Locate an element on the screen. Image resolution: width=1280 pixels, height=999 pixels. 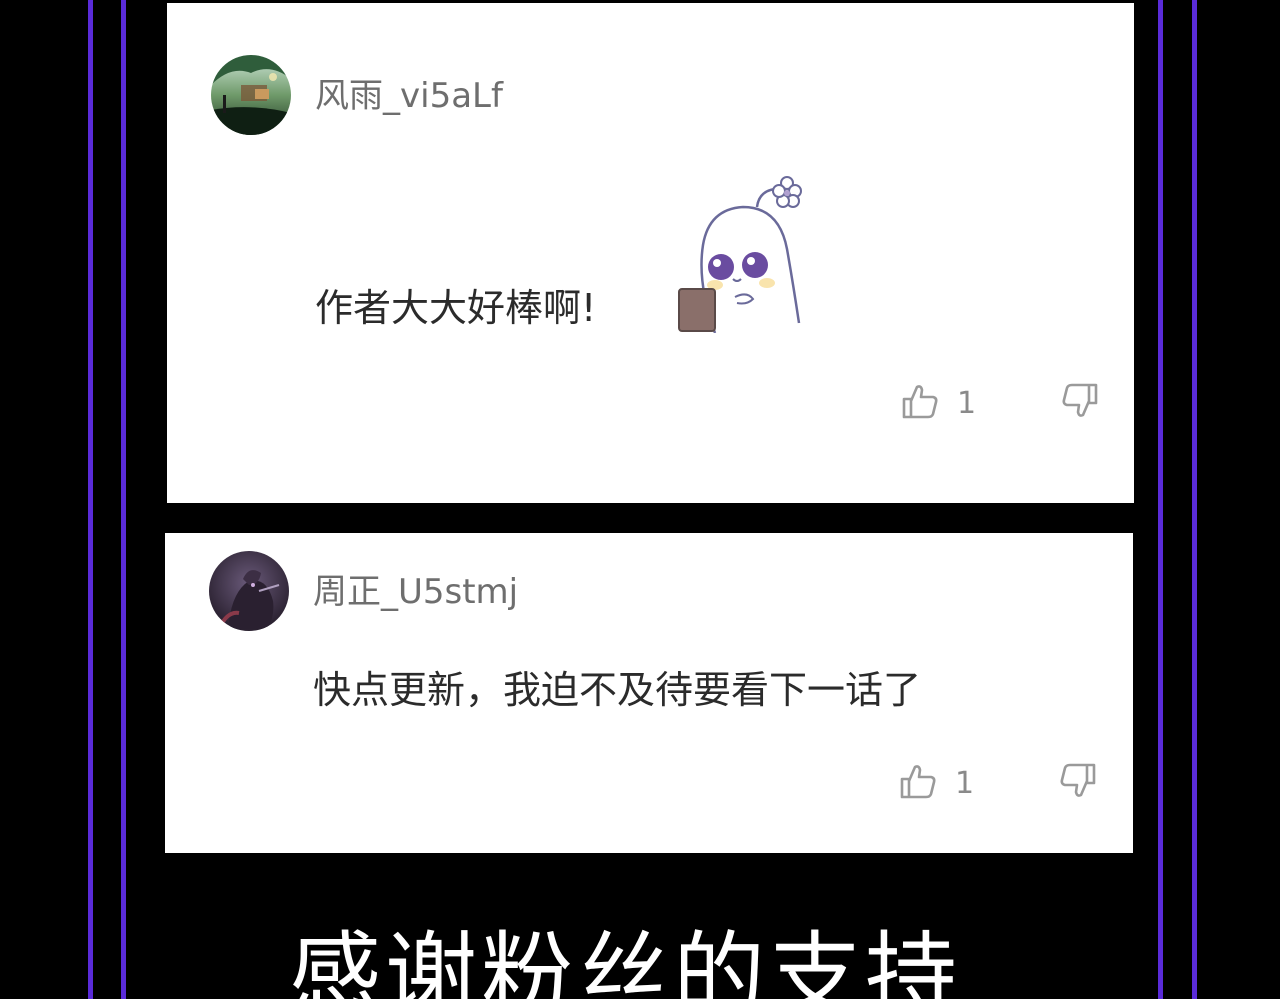
comment-text: 作者大大好棒啊! is located at coordinates (456, 308).